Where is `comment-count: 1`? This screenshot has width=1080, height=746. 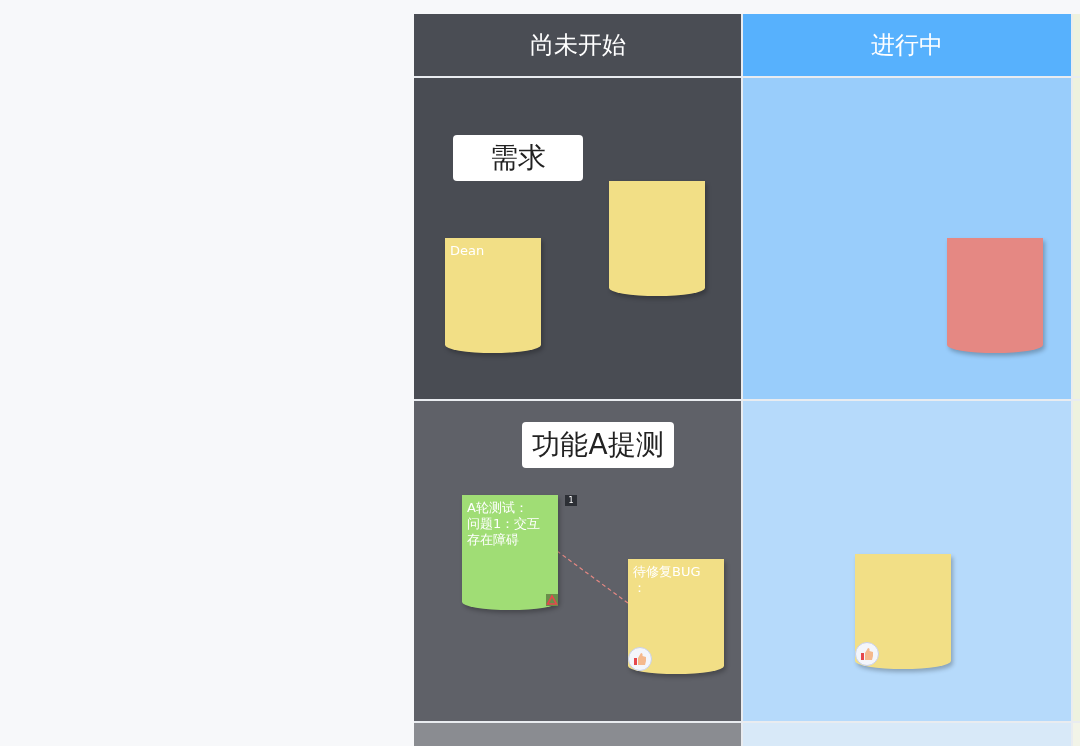 comment-count: 1 is located at coordinates (571, 500).